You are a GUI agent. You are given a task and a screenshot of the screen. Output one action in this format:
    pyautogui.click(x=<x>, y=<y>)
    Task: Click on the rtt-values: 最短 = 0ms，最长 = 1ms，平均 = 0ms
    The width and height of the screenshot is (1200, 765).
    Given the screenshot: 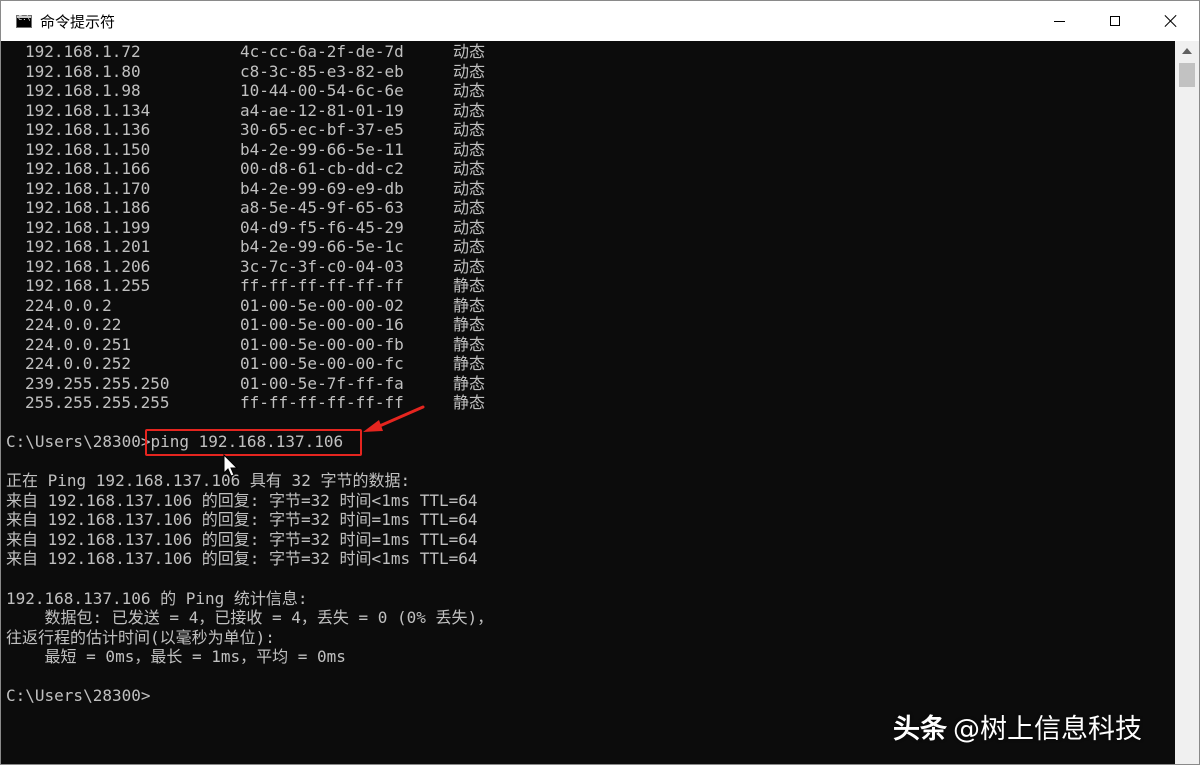 What is the action you would take?
    pyautogui.click(x=176, y=656)
    